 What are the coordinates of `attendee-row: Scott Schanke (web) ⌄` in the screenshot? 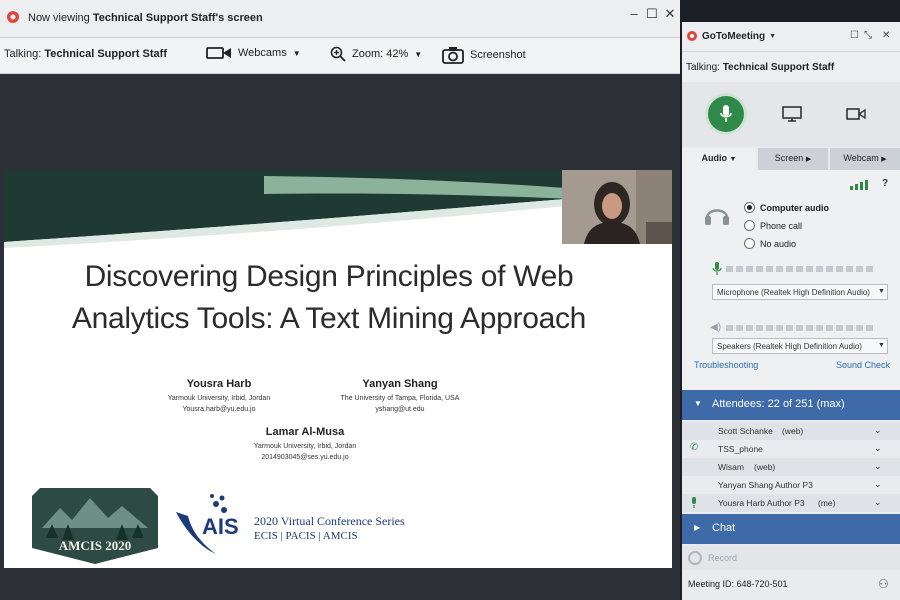 It's located at (791, 431).